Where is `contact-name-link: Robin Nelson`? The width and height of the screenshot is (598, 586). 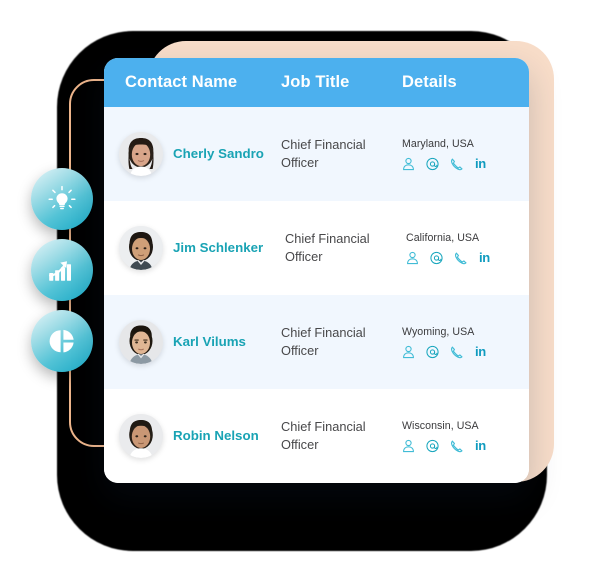 contact-name-link: Robin Nelson is located at coordinates (216, 436).